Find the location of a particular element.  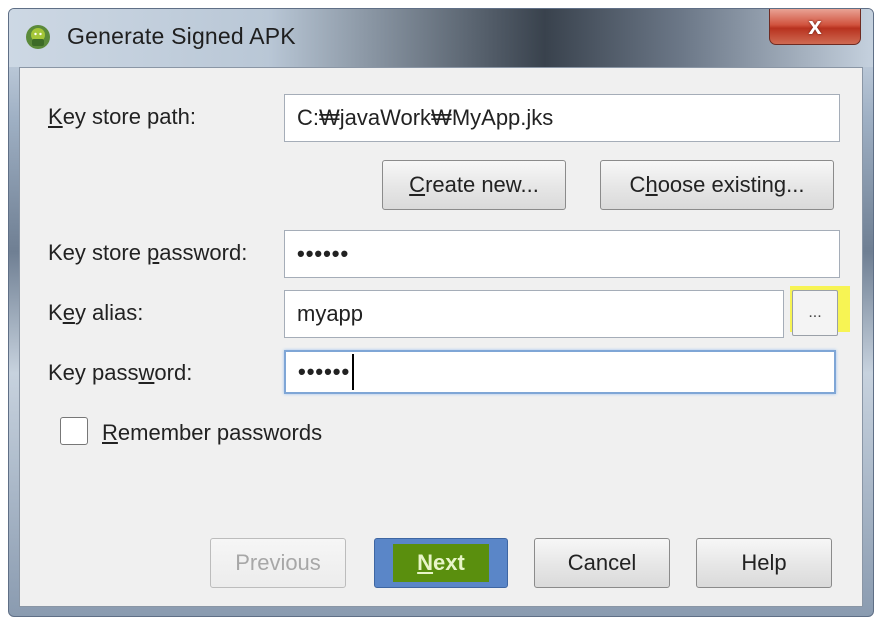

next-button: Next is located at coordinates (441, 563).